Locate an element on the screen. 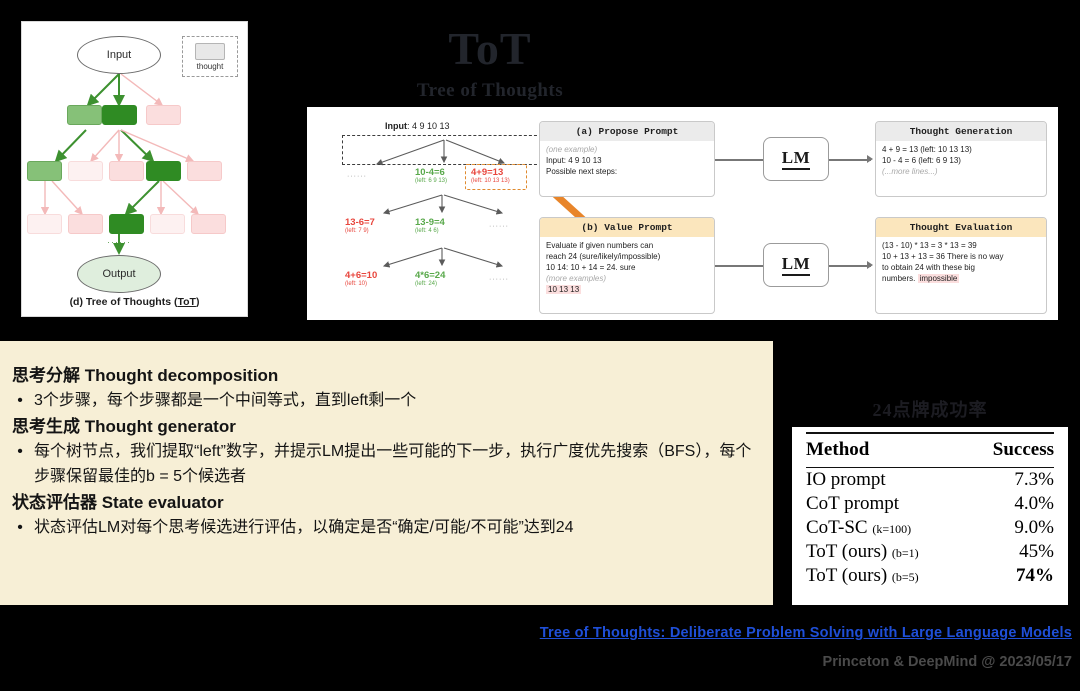  tree-eq-node: 4+6=10 (left: 10) is located at coordinates (361, 278).